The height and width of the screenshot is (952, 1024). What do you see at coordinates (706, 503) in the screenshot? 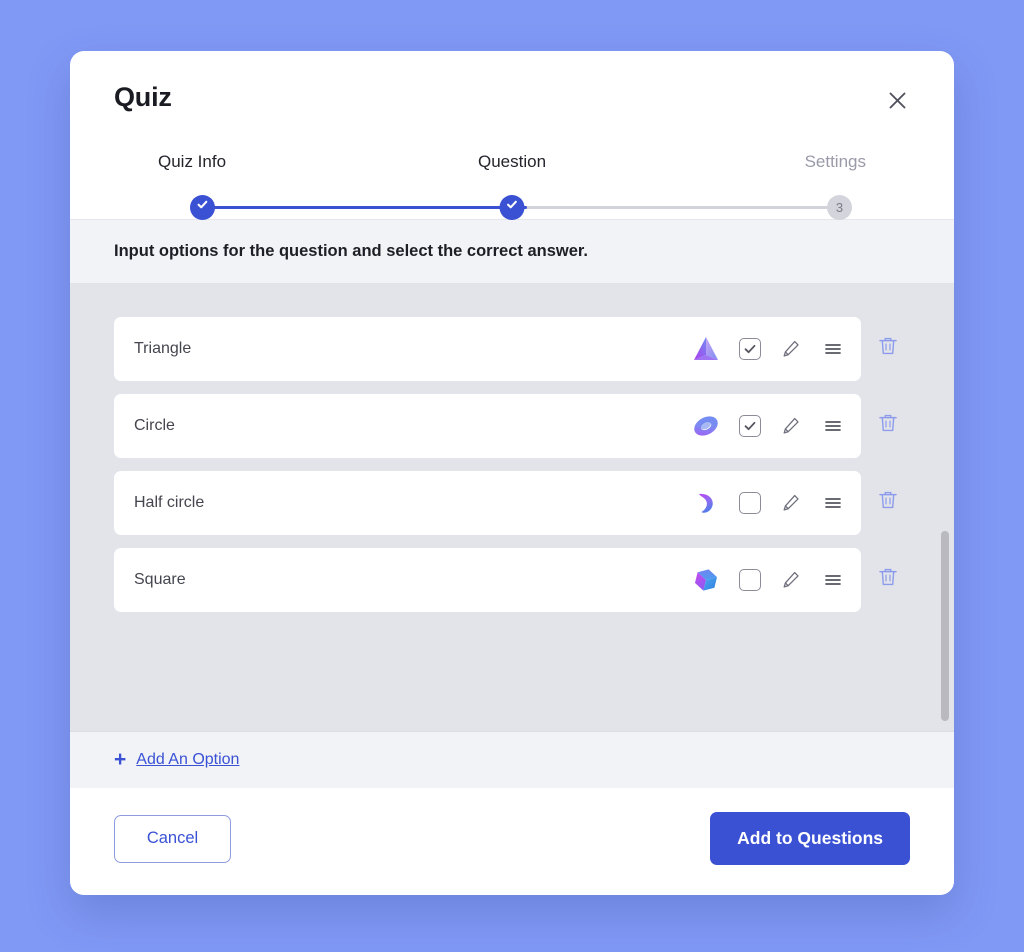
I see `half-circle-3d-icon` at bounding box center [706, 503].